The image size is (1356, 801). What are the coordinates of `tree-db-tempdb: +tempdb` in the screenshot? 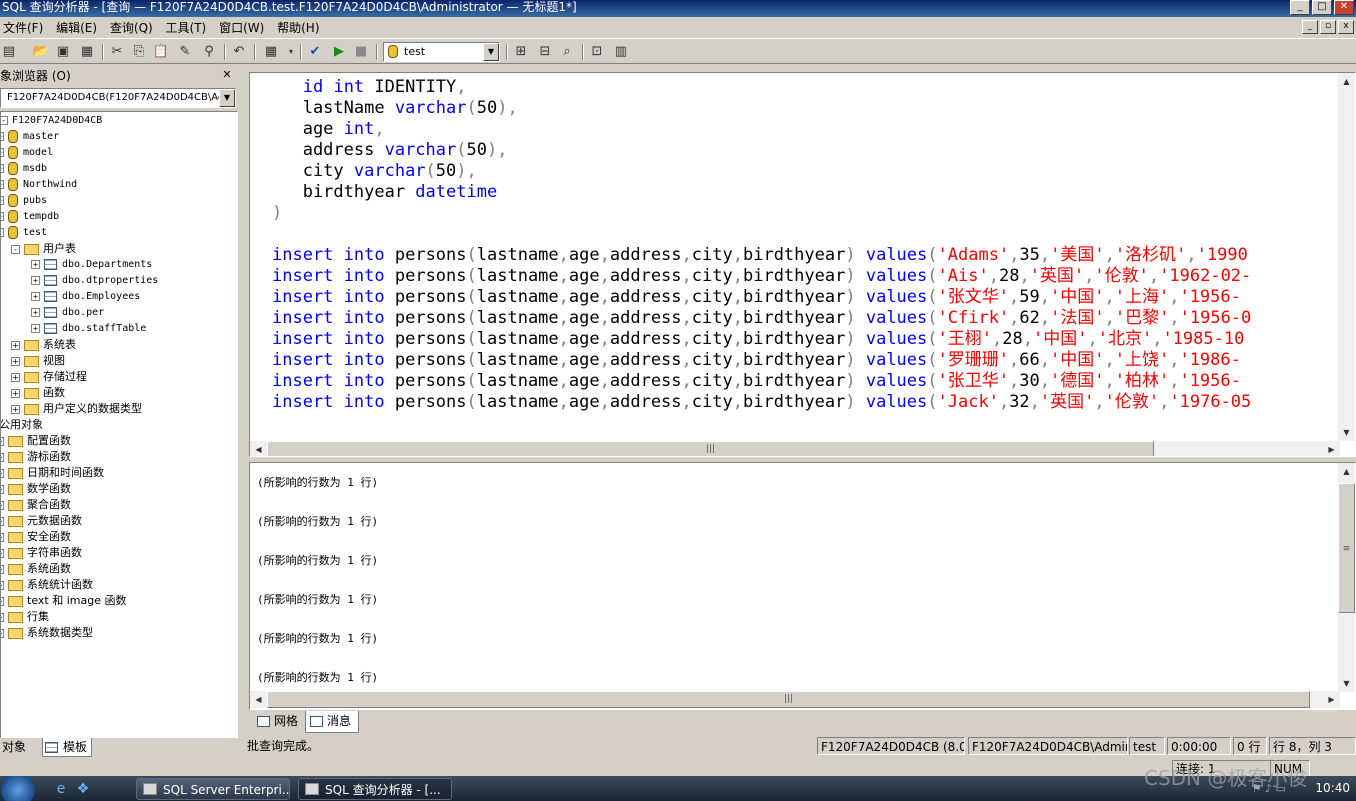 It's located at (30, 217).